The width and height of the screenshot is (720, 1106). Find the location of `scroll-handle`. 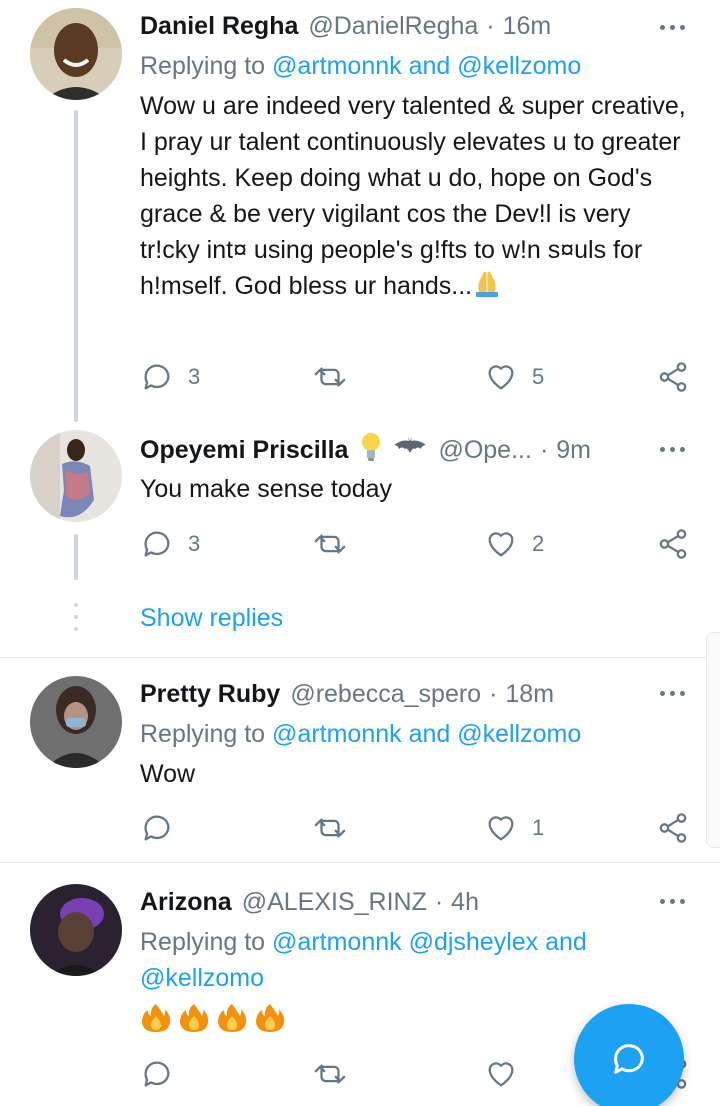

scroll-handle is located at coordinates (713, 740).